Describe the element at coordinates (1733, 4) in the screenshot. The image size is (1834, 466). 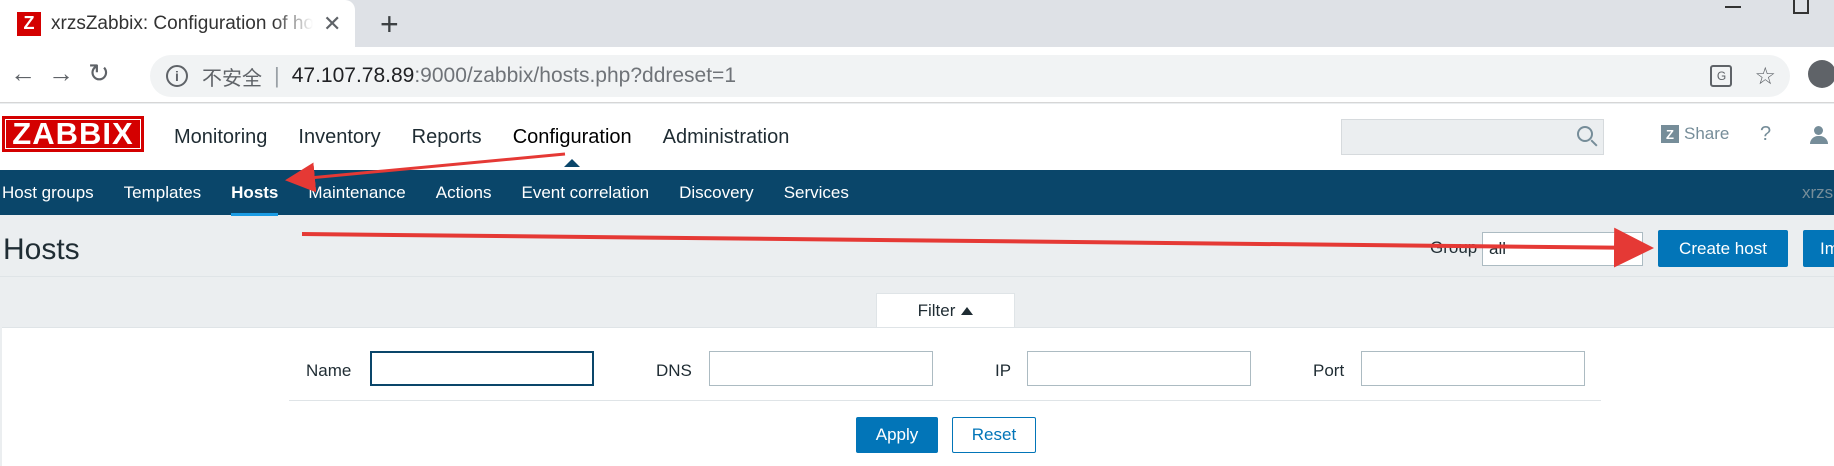
I see `minimize-window-icon` at that location.